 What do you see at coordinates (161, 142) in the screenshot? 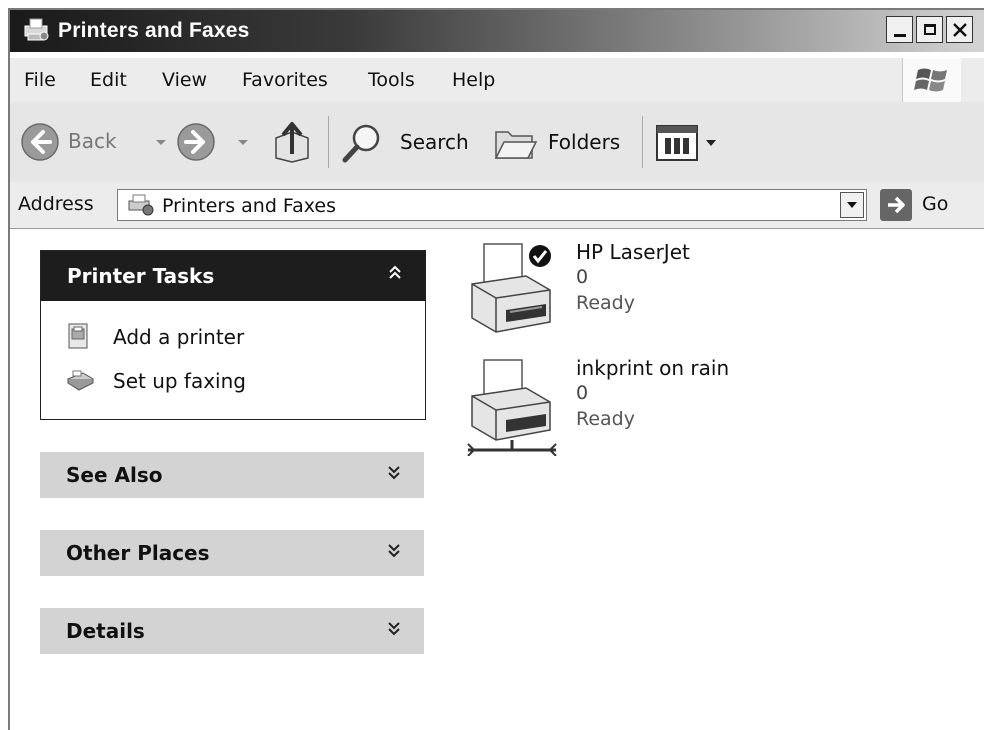
I see `back-dropdown-icon` at bounding box center [161, 142].